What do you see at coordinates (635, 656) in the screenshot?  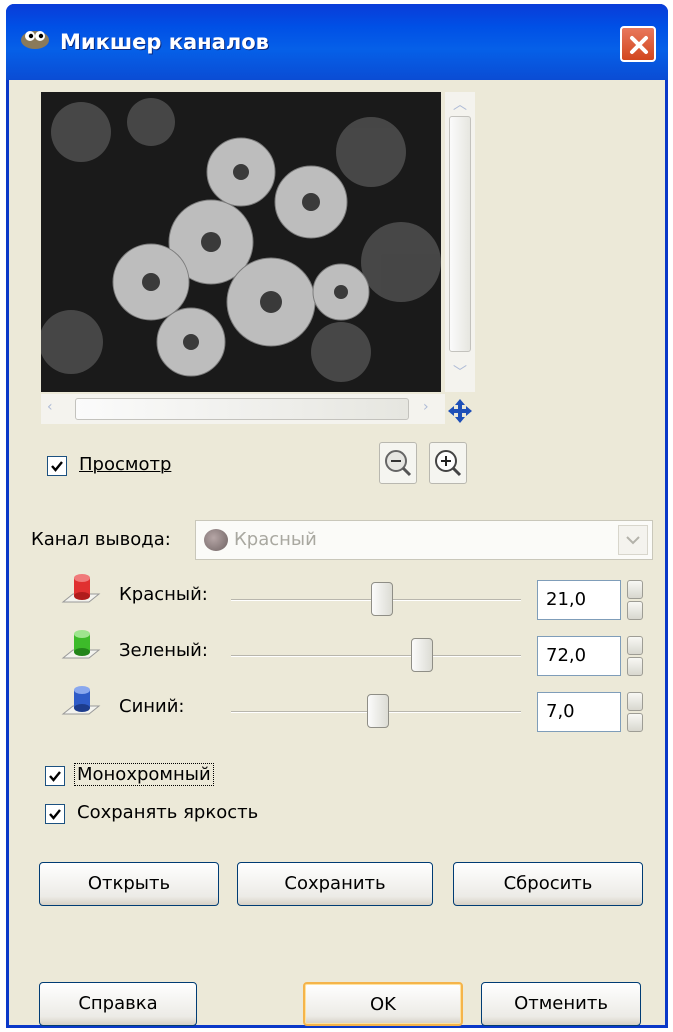 I see `green-spin-buttons` at bounding box center [635, 656].